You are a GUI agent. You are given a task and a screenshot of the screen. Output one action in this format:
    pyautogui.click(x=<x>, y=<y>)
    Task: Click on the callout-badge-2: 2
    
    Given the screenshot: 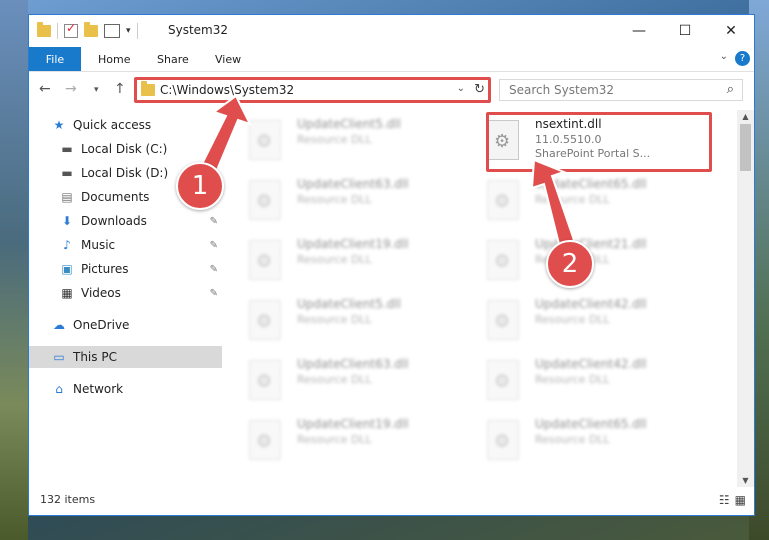 What is the action you would take?
    pyautogui.click(x=570, y=264)
    